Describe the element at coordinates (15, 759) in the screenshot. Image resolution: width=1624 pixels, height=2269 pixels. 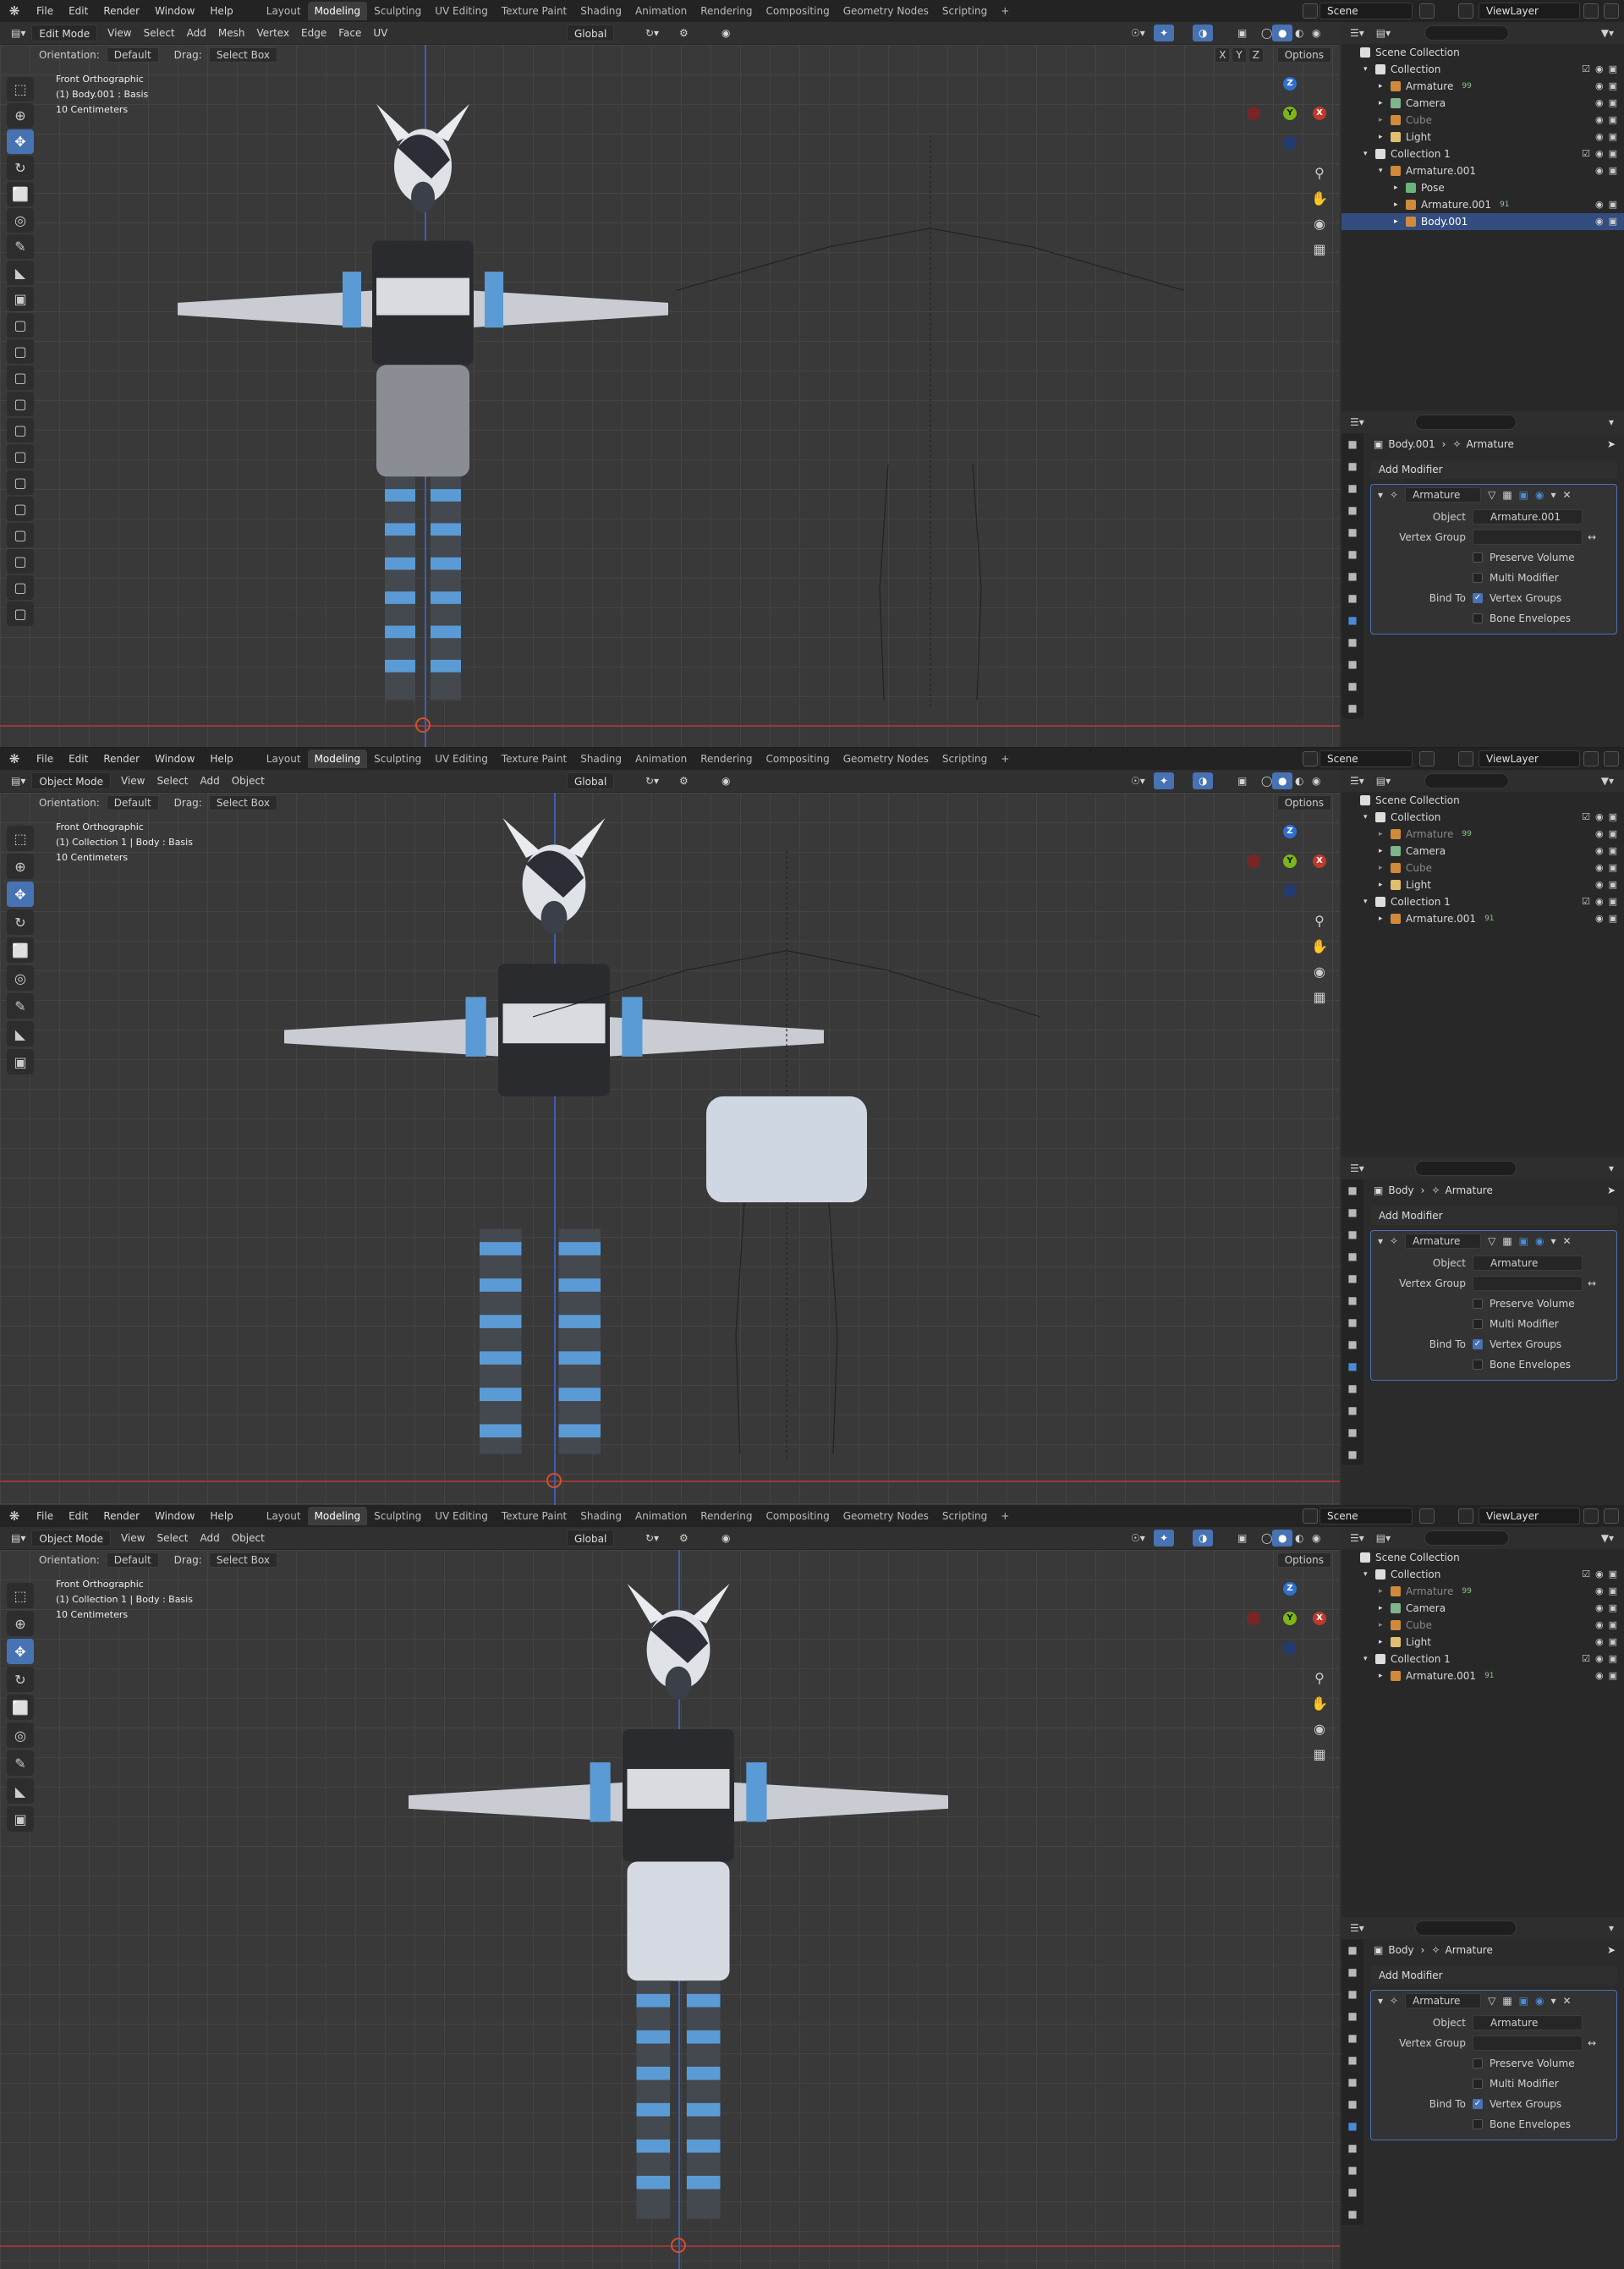
I see `blender-logo-icon: ❋` at that location.